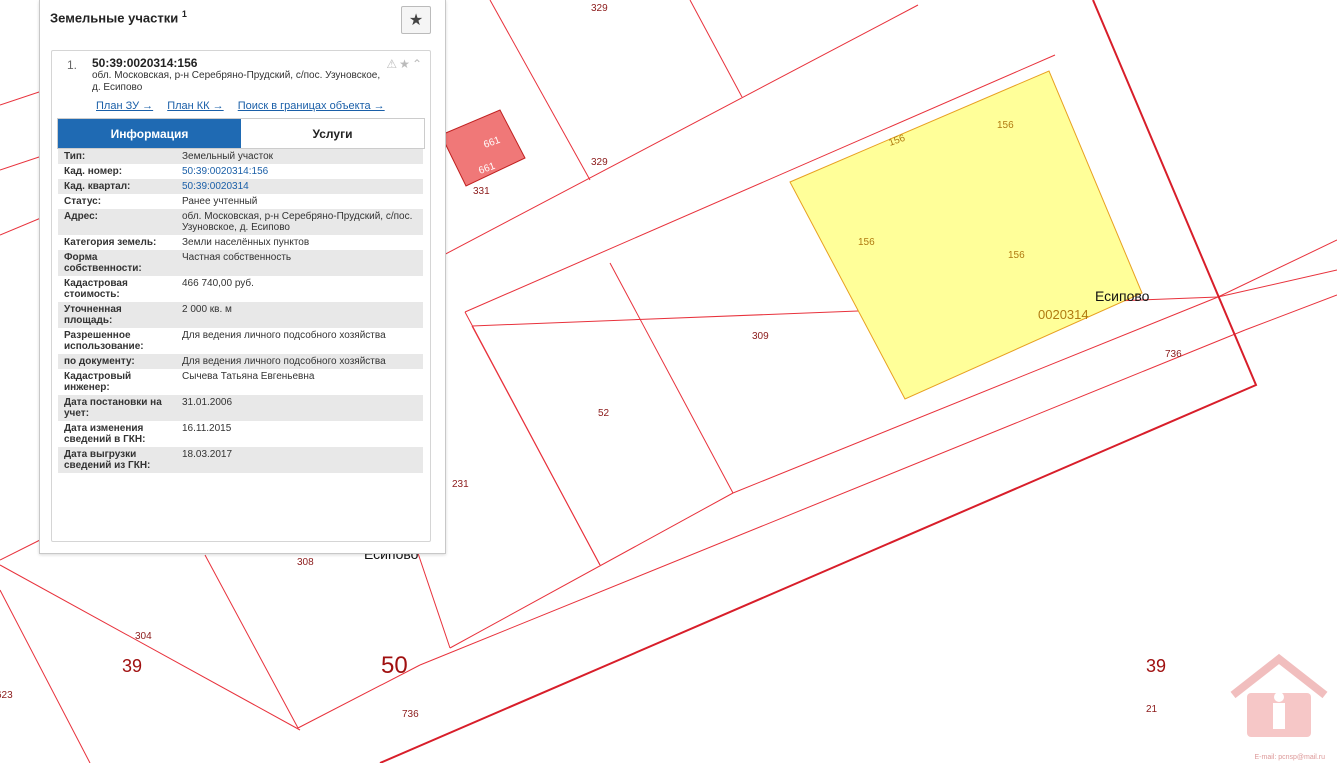  What do you see at coordinates (248, 376) in the screenshot?
I see `row-value: Сычева Татьяна Евгеньевна` at bounding box center [248, 376].